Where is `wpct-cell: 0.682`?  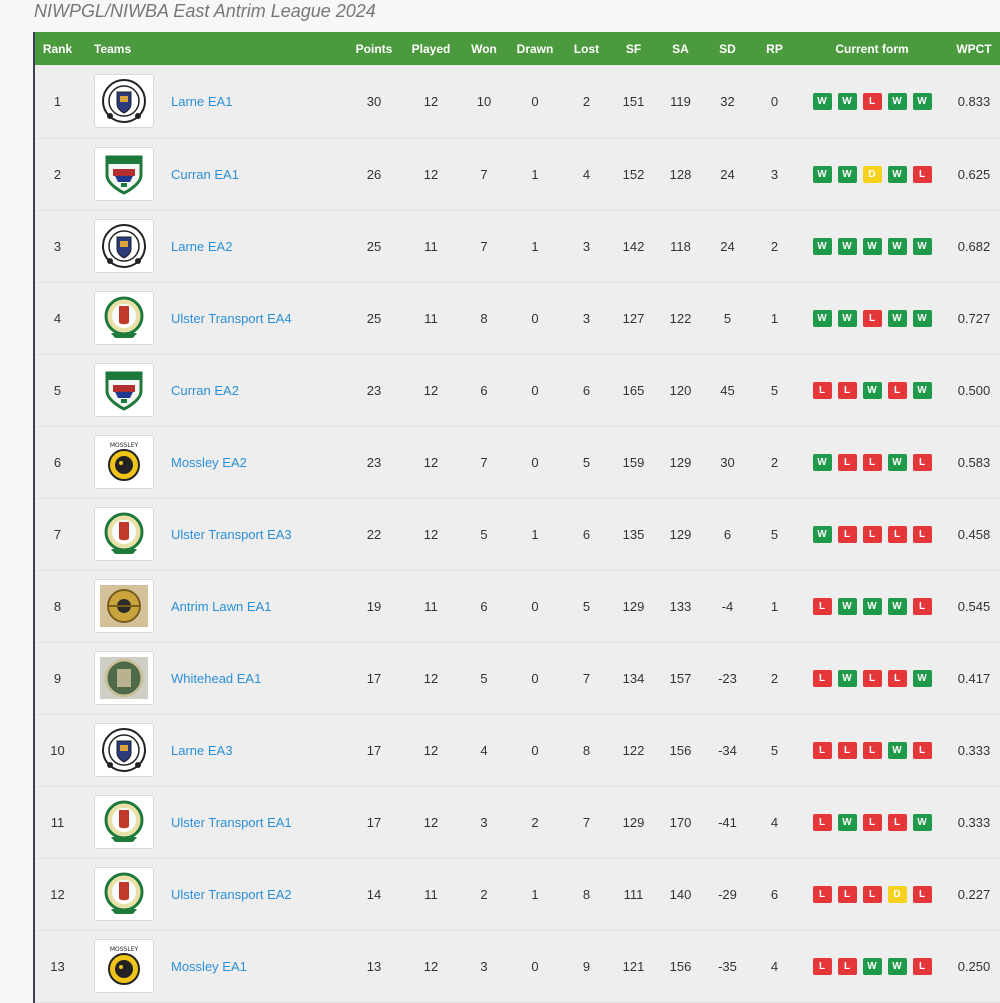
wpct-cell: 0.682 is located at coordinates (974, 246).